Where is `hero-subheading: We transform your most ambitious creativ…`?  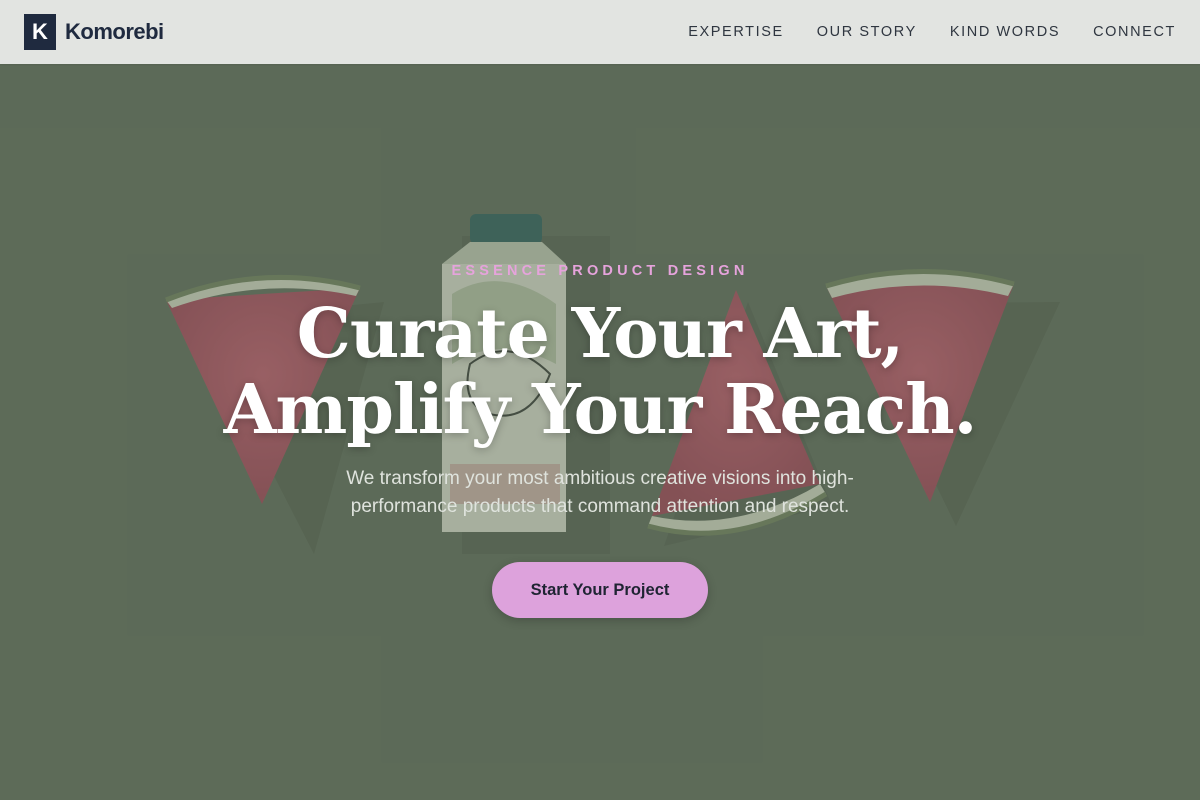 hero-subheading: We transform your most ambitious creativ… is located at coordinates (600, 492).